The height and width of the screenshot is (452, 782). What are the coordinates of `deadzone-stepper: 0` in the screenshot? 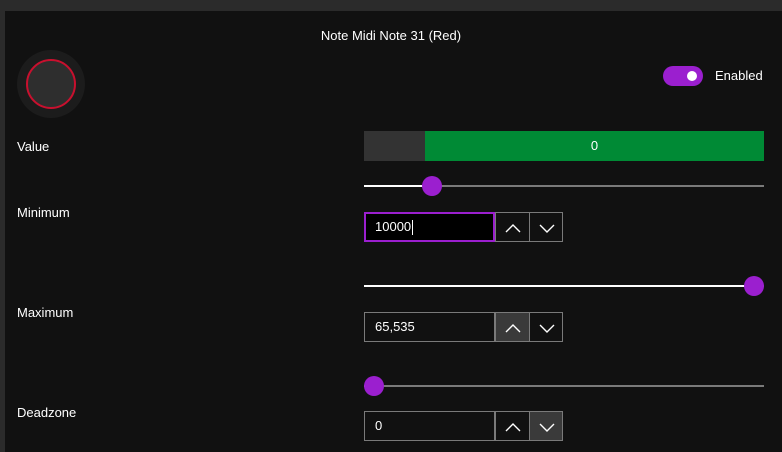 It's located at (464, 426).